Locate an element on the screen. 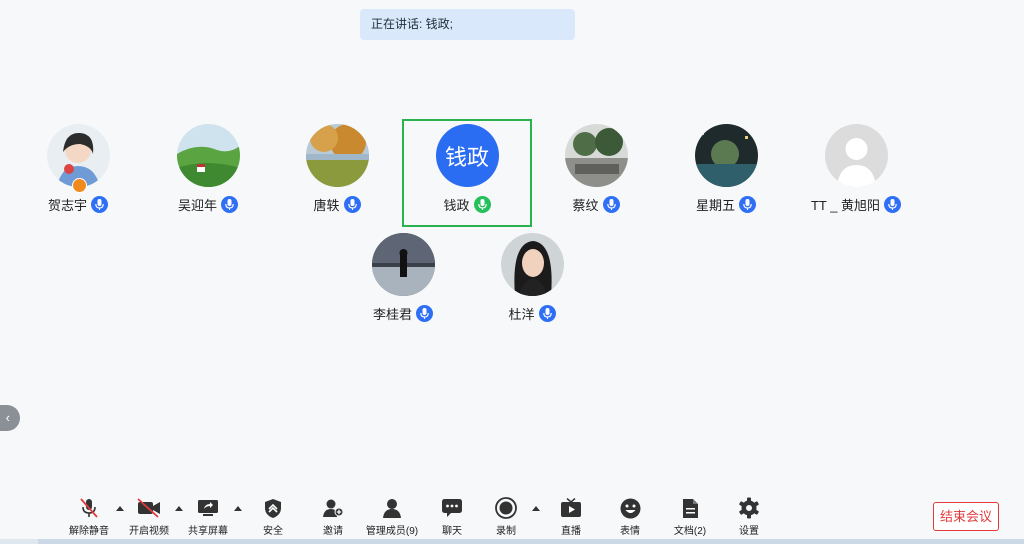 The width and height of the screenshot is (1024, 544). unmute-button: 解除静音 is located at coordinates (89, 516).